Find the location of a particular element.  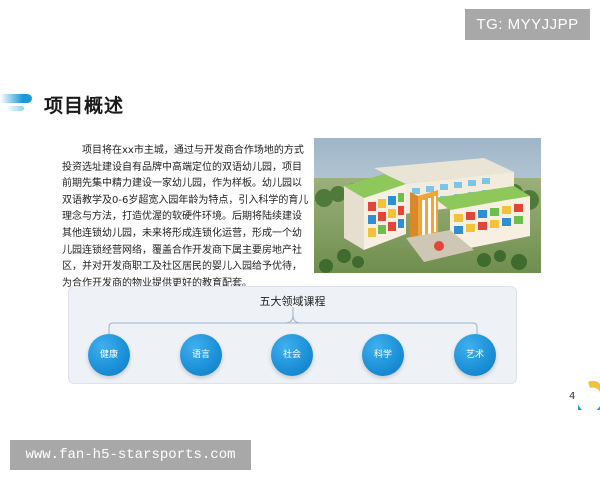

description-line: 儿园连锁经营网络，覆盖合作开发商下属主要房地产社 is located at coordinates (182, 250).